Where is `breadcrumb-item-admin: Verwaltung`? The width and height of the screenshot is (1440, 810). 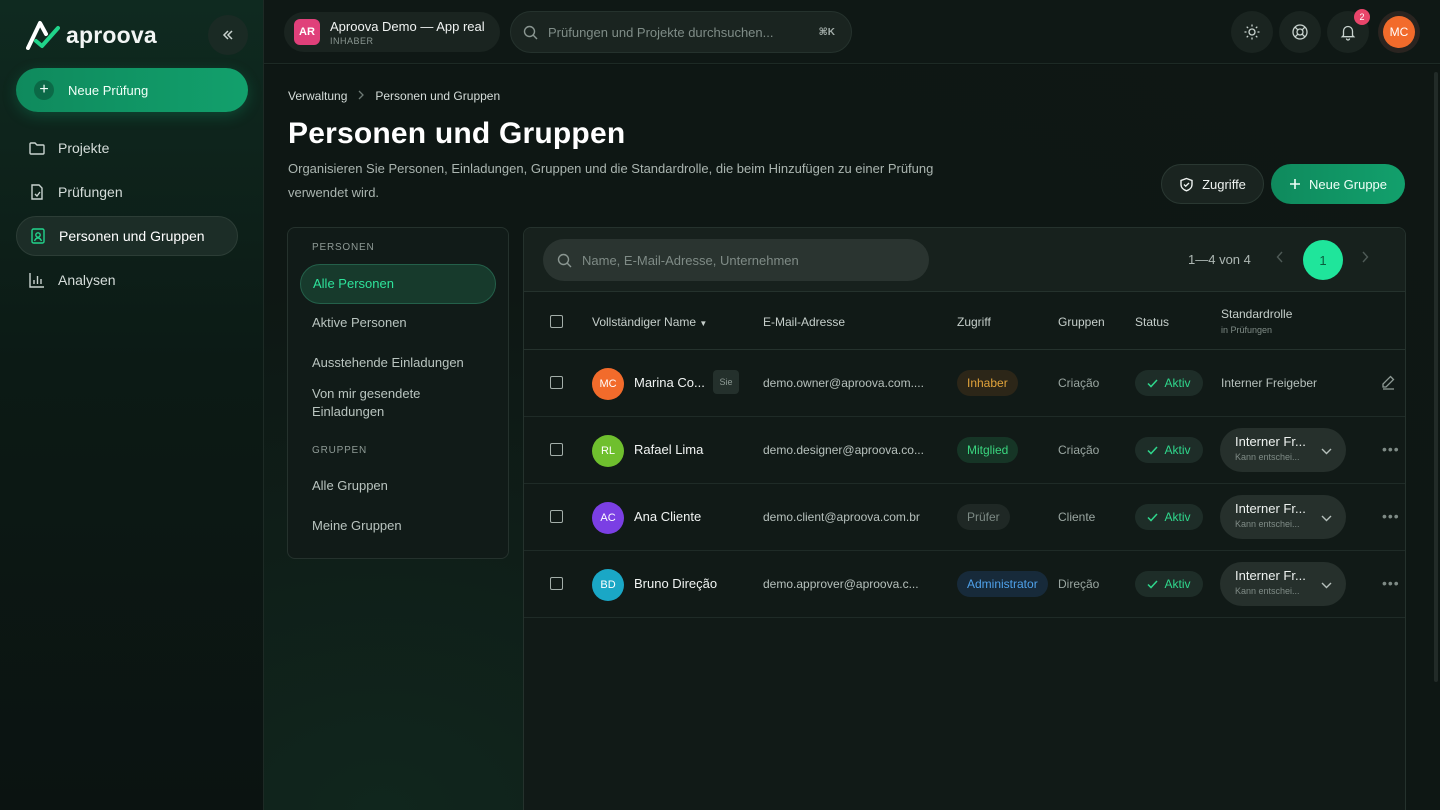 breadcrumb-item-admin: Verwaltung is located at coordinates (317, 96).